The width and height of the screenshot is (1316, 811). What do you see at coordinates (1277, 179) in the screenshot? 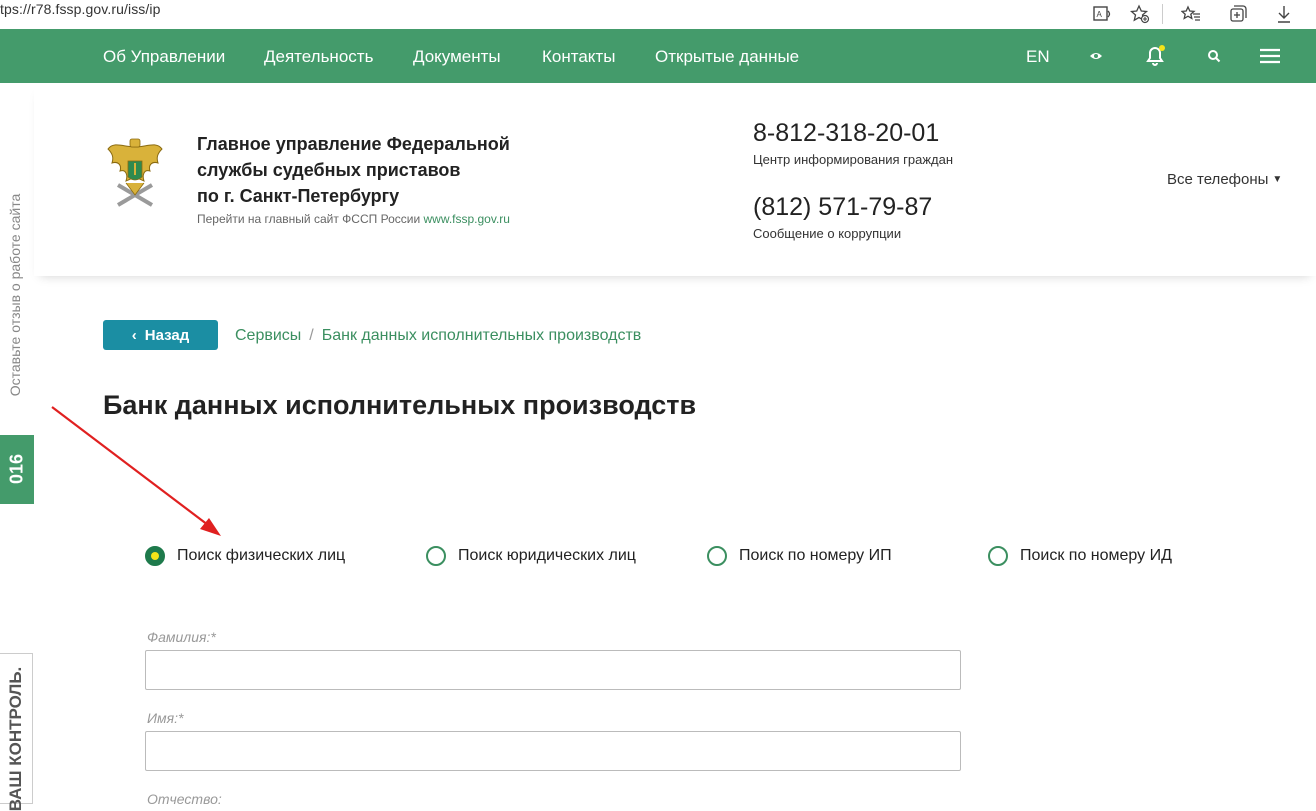
I see `caret-down-icon: ▼` at bounding box center [1277, 179].